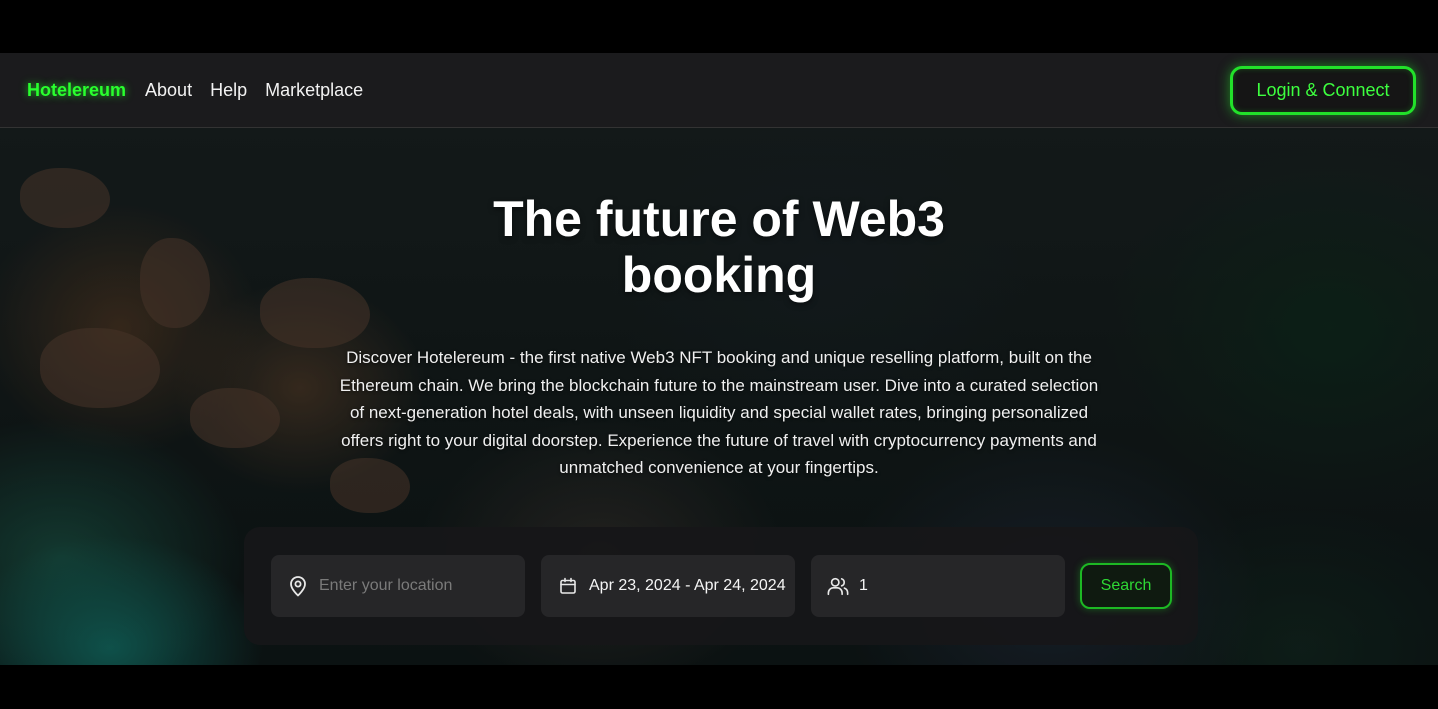 The height and width of the screenshot is (709, 1438). I want to click on nav-link-about: About, so click(168, 90).